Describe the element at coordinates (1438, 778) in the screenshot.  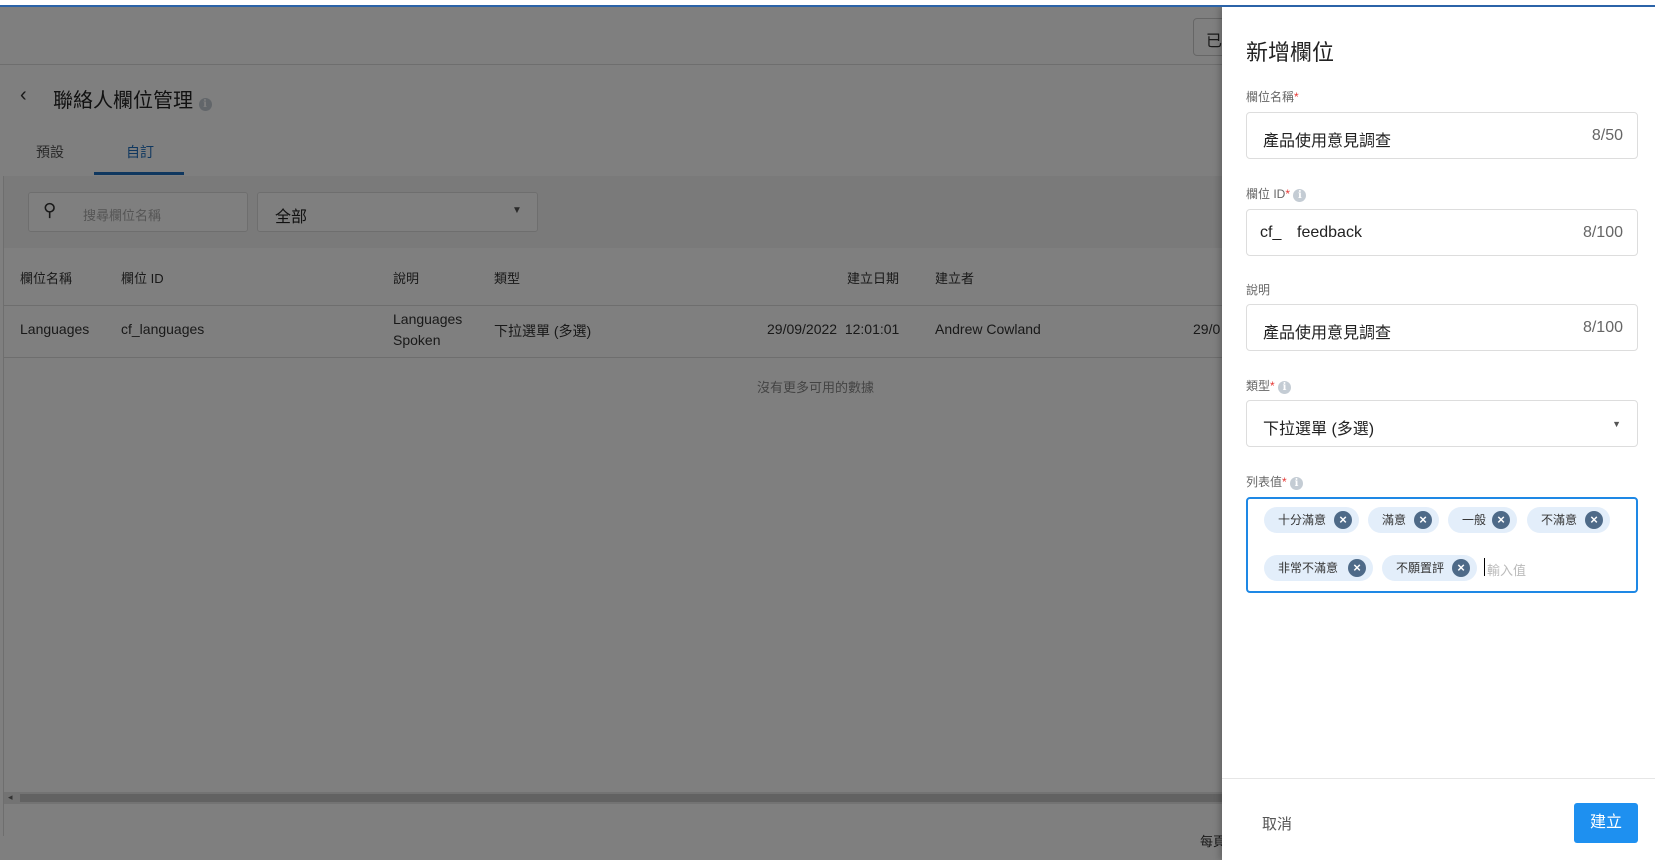
I see `footer-divider` at that location.